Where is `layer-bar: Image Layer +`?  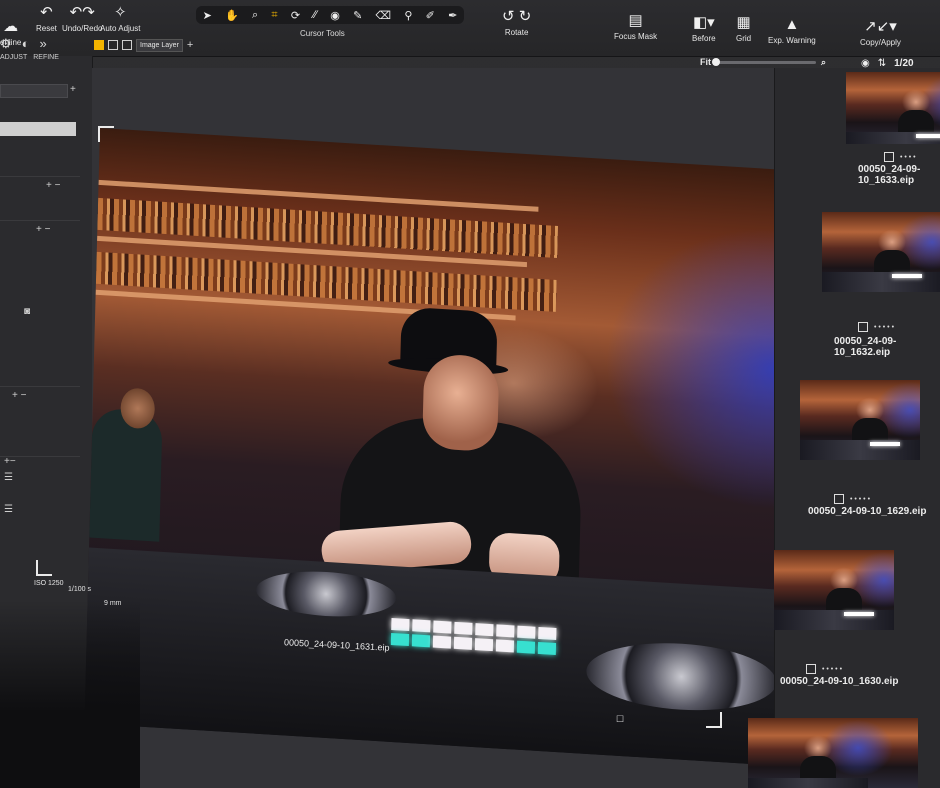 layer-bar: Image Layer + is located at coordinates (143, 45).